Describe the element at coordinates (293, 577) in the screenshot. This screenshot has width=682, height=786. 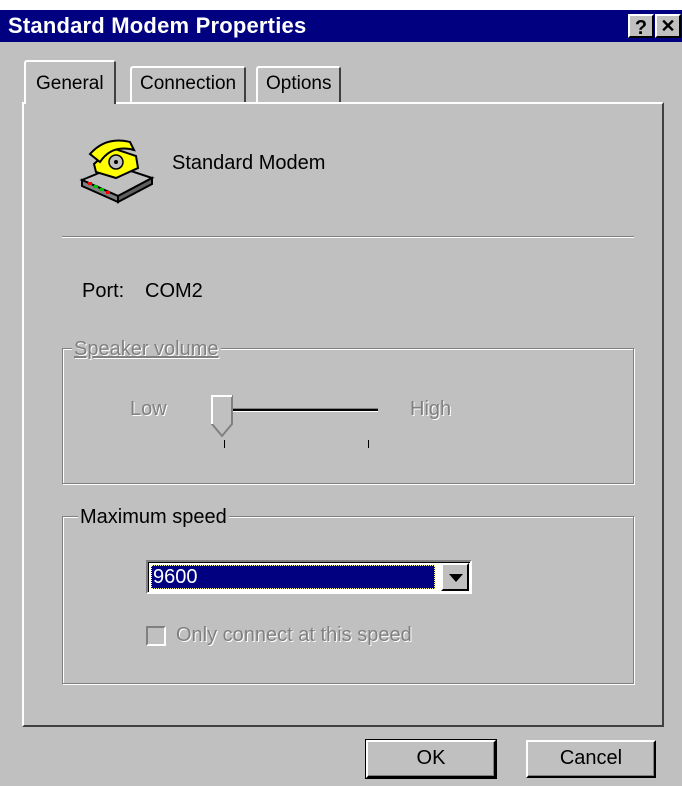
I see `maximum-speed-value: 9600` at that location.